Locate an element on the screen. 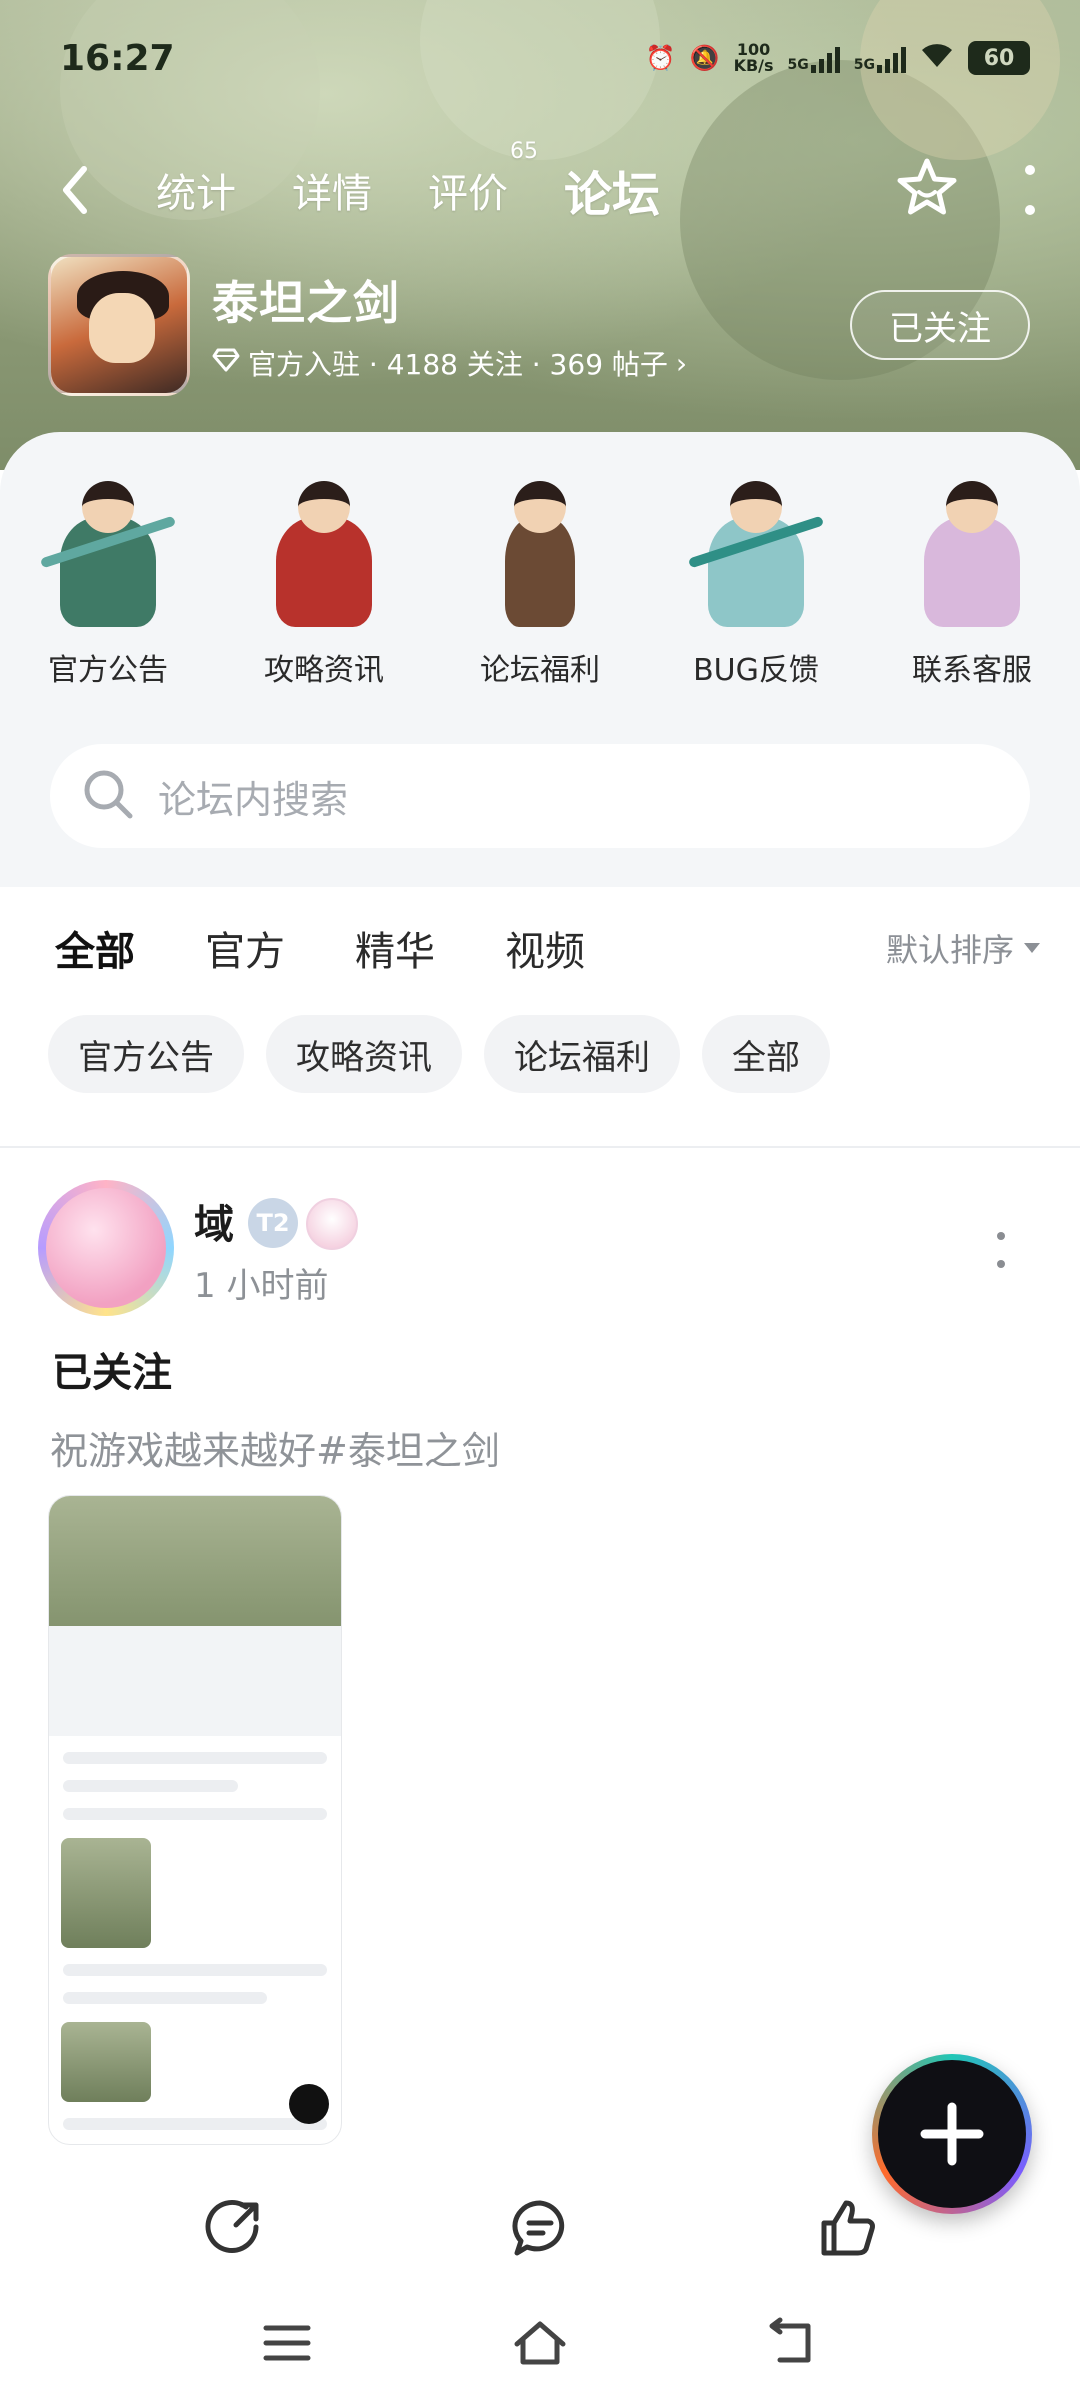  post-timestamp: 1 小时前 is located at coordinates (261, 1286).